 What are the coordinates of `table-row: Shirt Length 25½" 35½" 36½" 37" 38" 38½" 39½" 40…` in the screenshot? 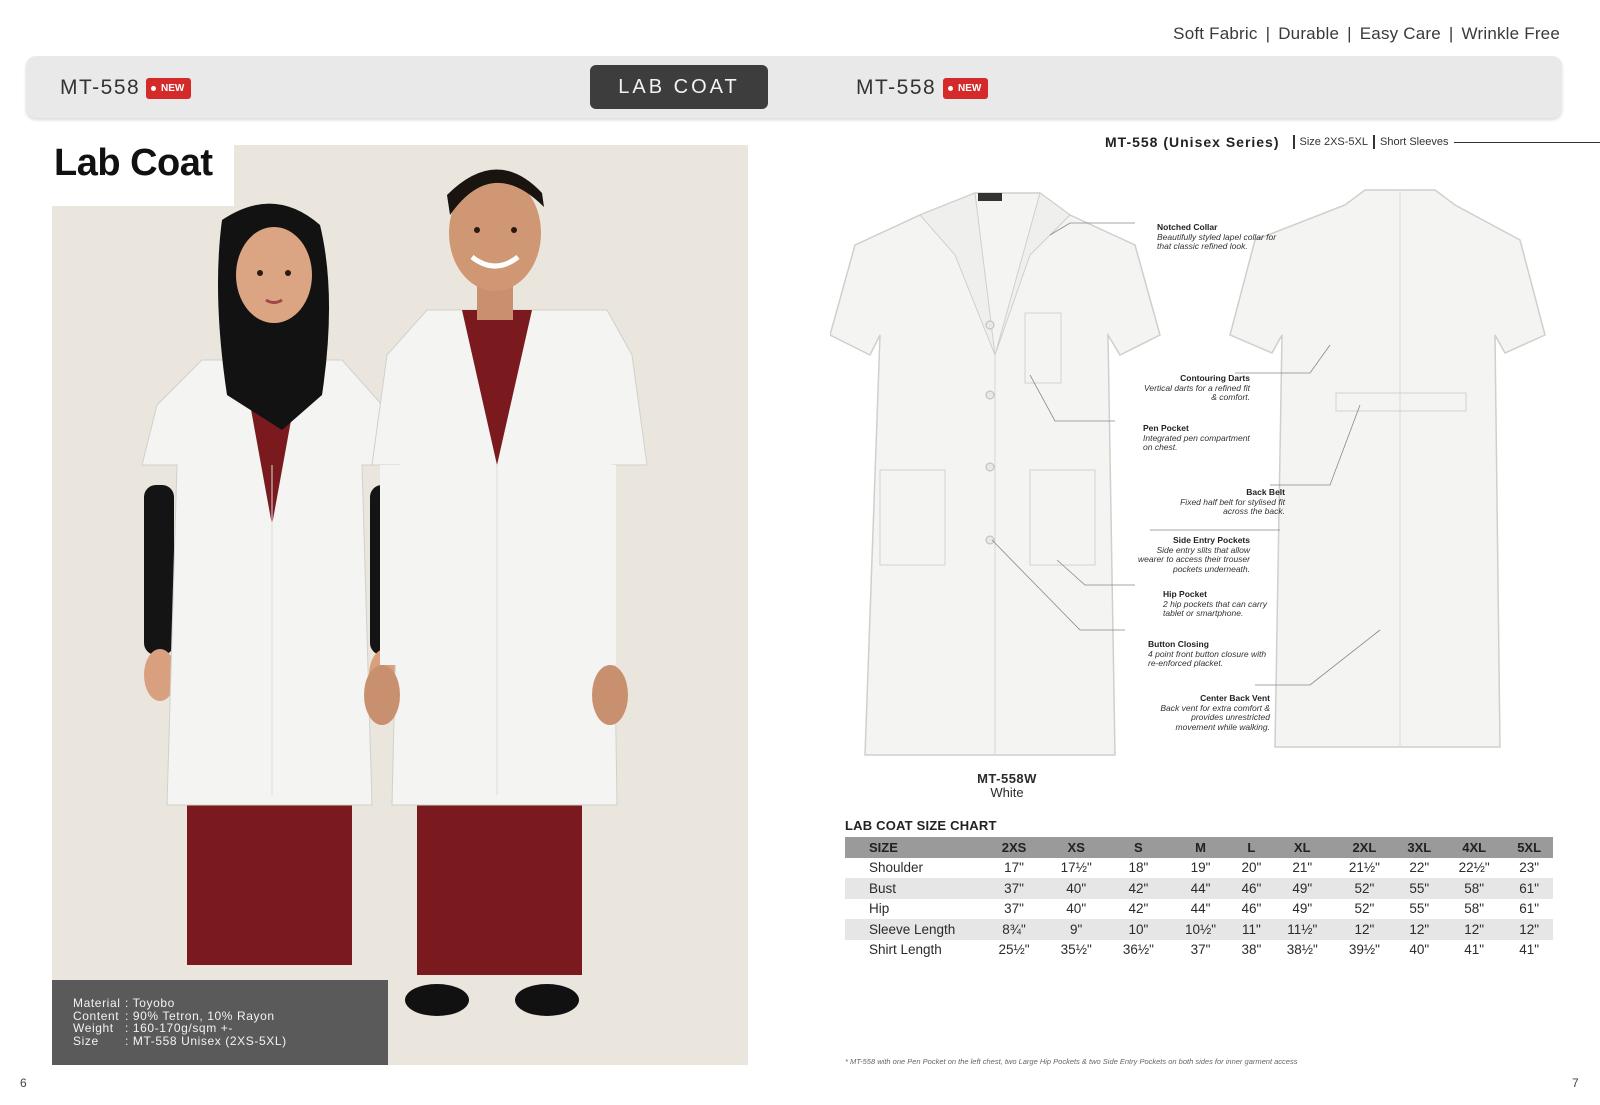 It's located at (1204, 950).